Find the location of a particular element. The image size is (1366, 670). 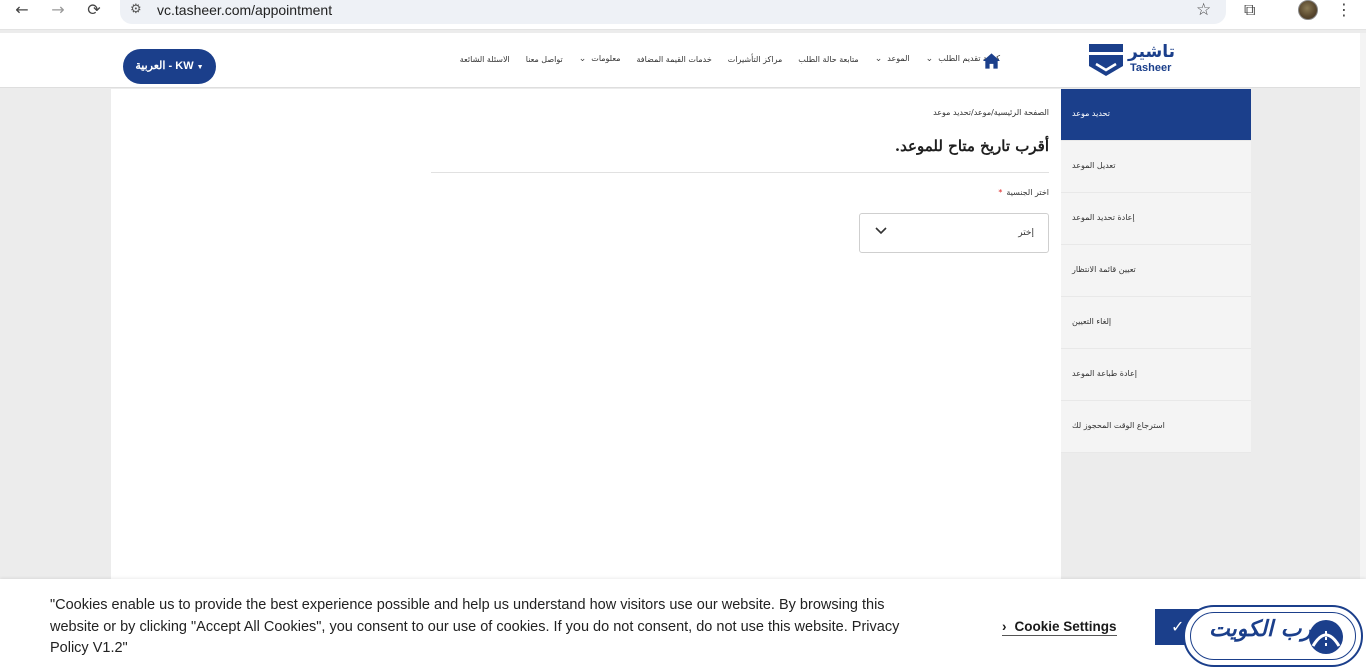

sidebar-item-label: تحديد موعد is located at coordinates (1091, 113).